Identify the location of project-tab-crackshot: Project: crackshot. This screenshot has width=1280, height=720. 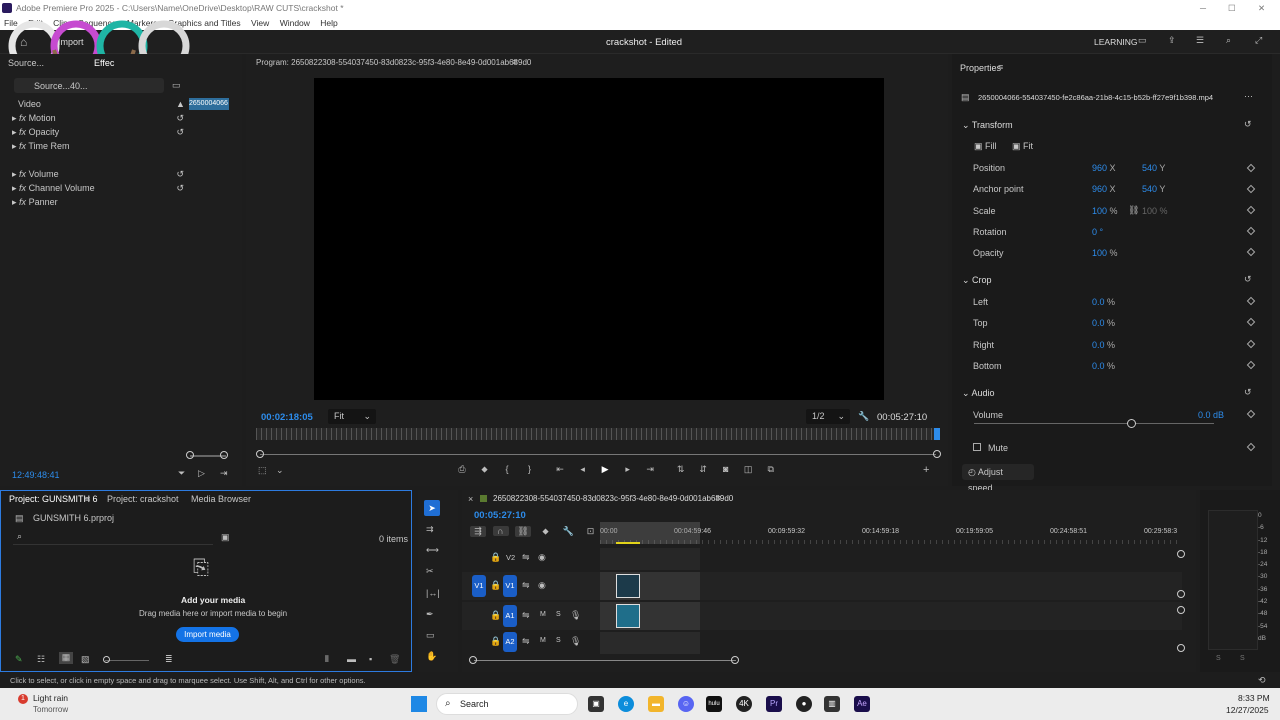
(143, 499).